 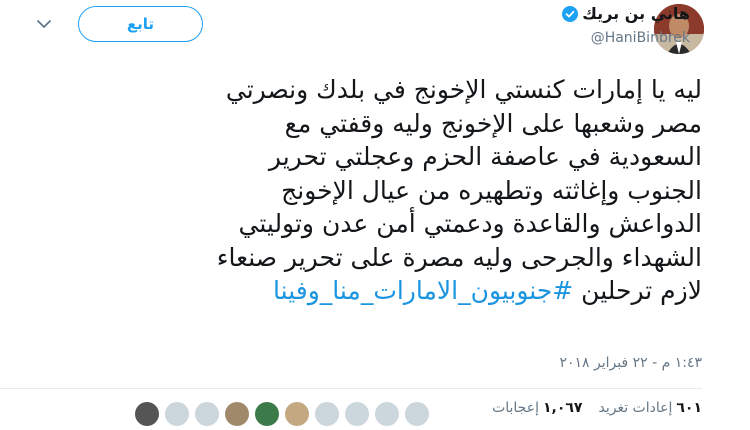 What do you see at coordinates (140, 24) in the screenshot?
I see `follow-button: تابع` at bounding box center [140, 24].